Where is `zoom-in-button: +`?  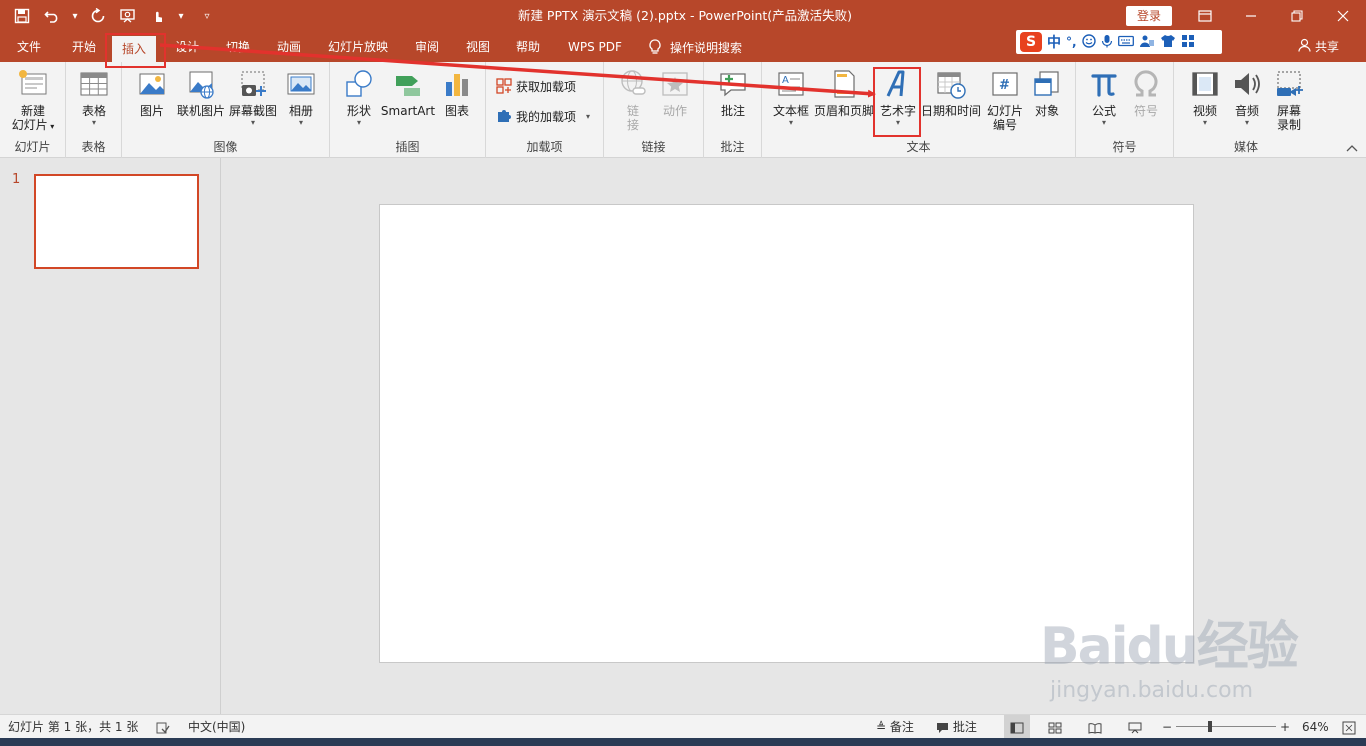 zoom-in-button: + is located at coordinates (1285, 727).